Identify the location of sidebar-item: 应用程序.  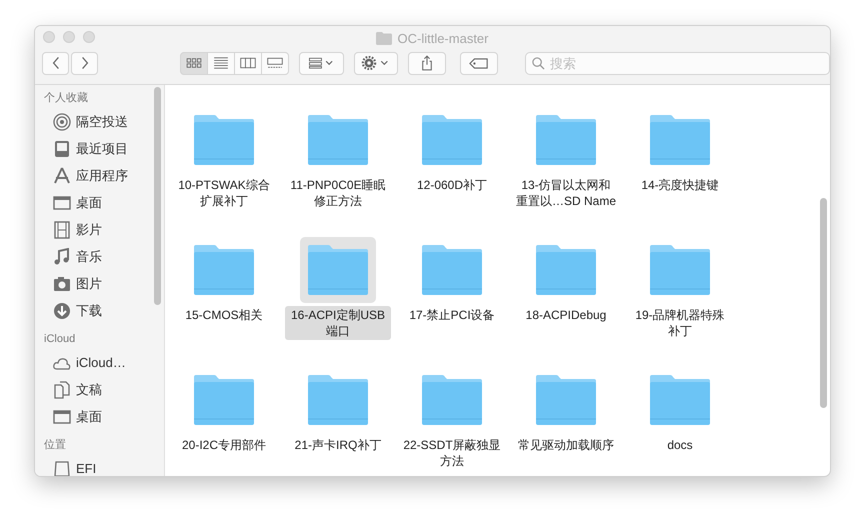
(99, 175).